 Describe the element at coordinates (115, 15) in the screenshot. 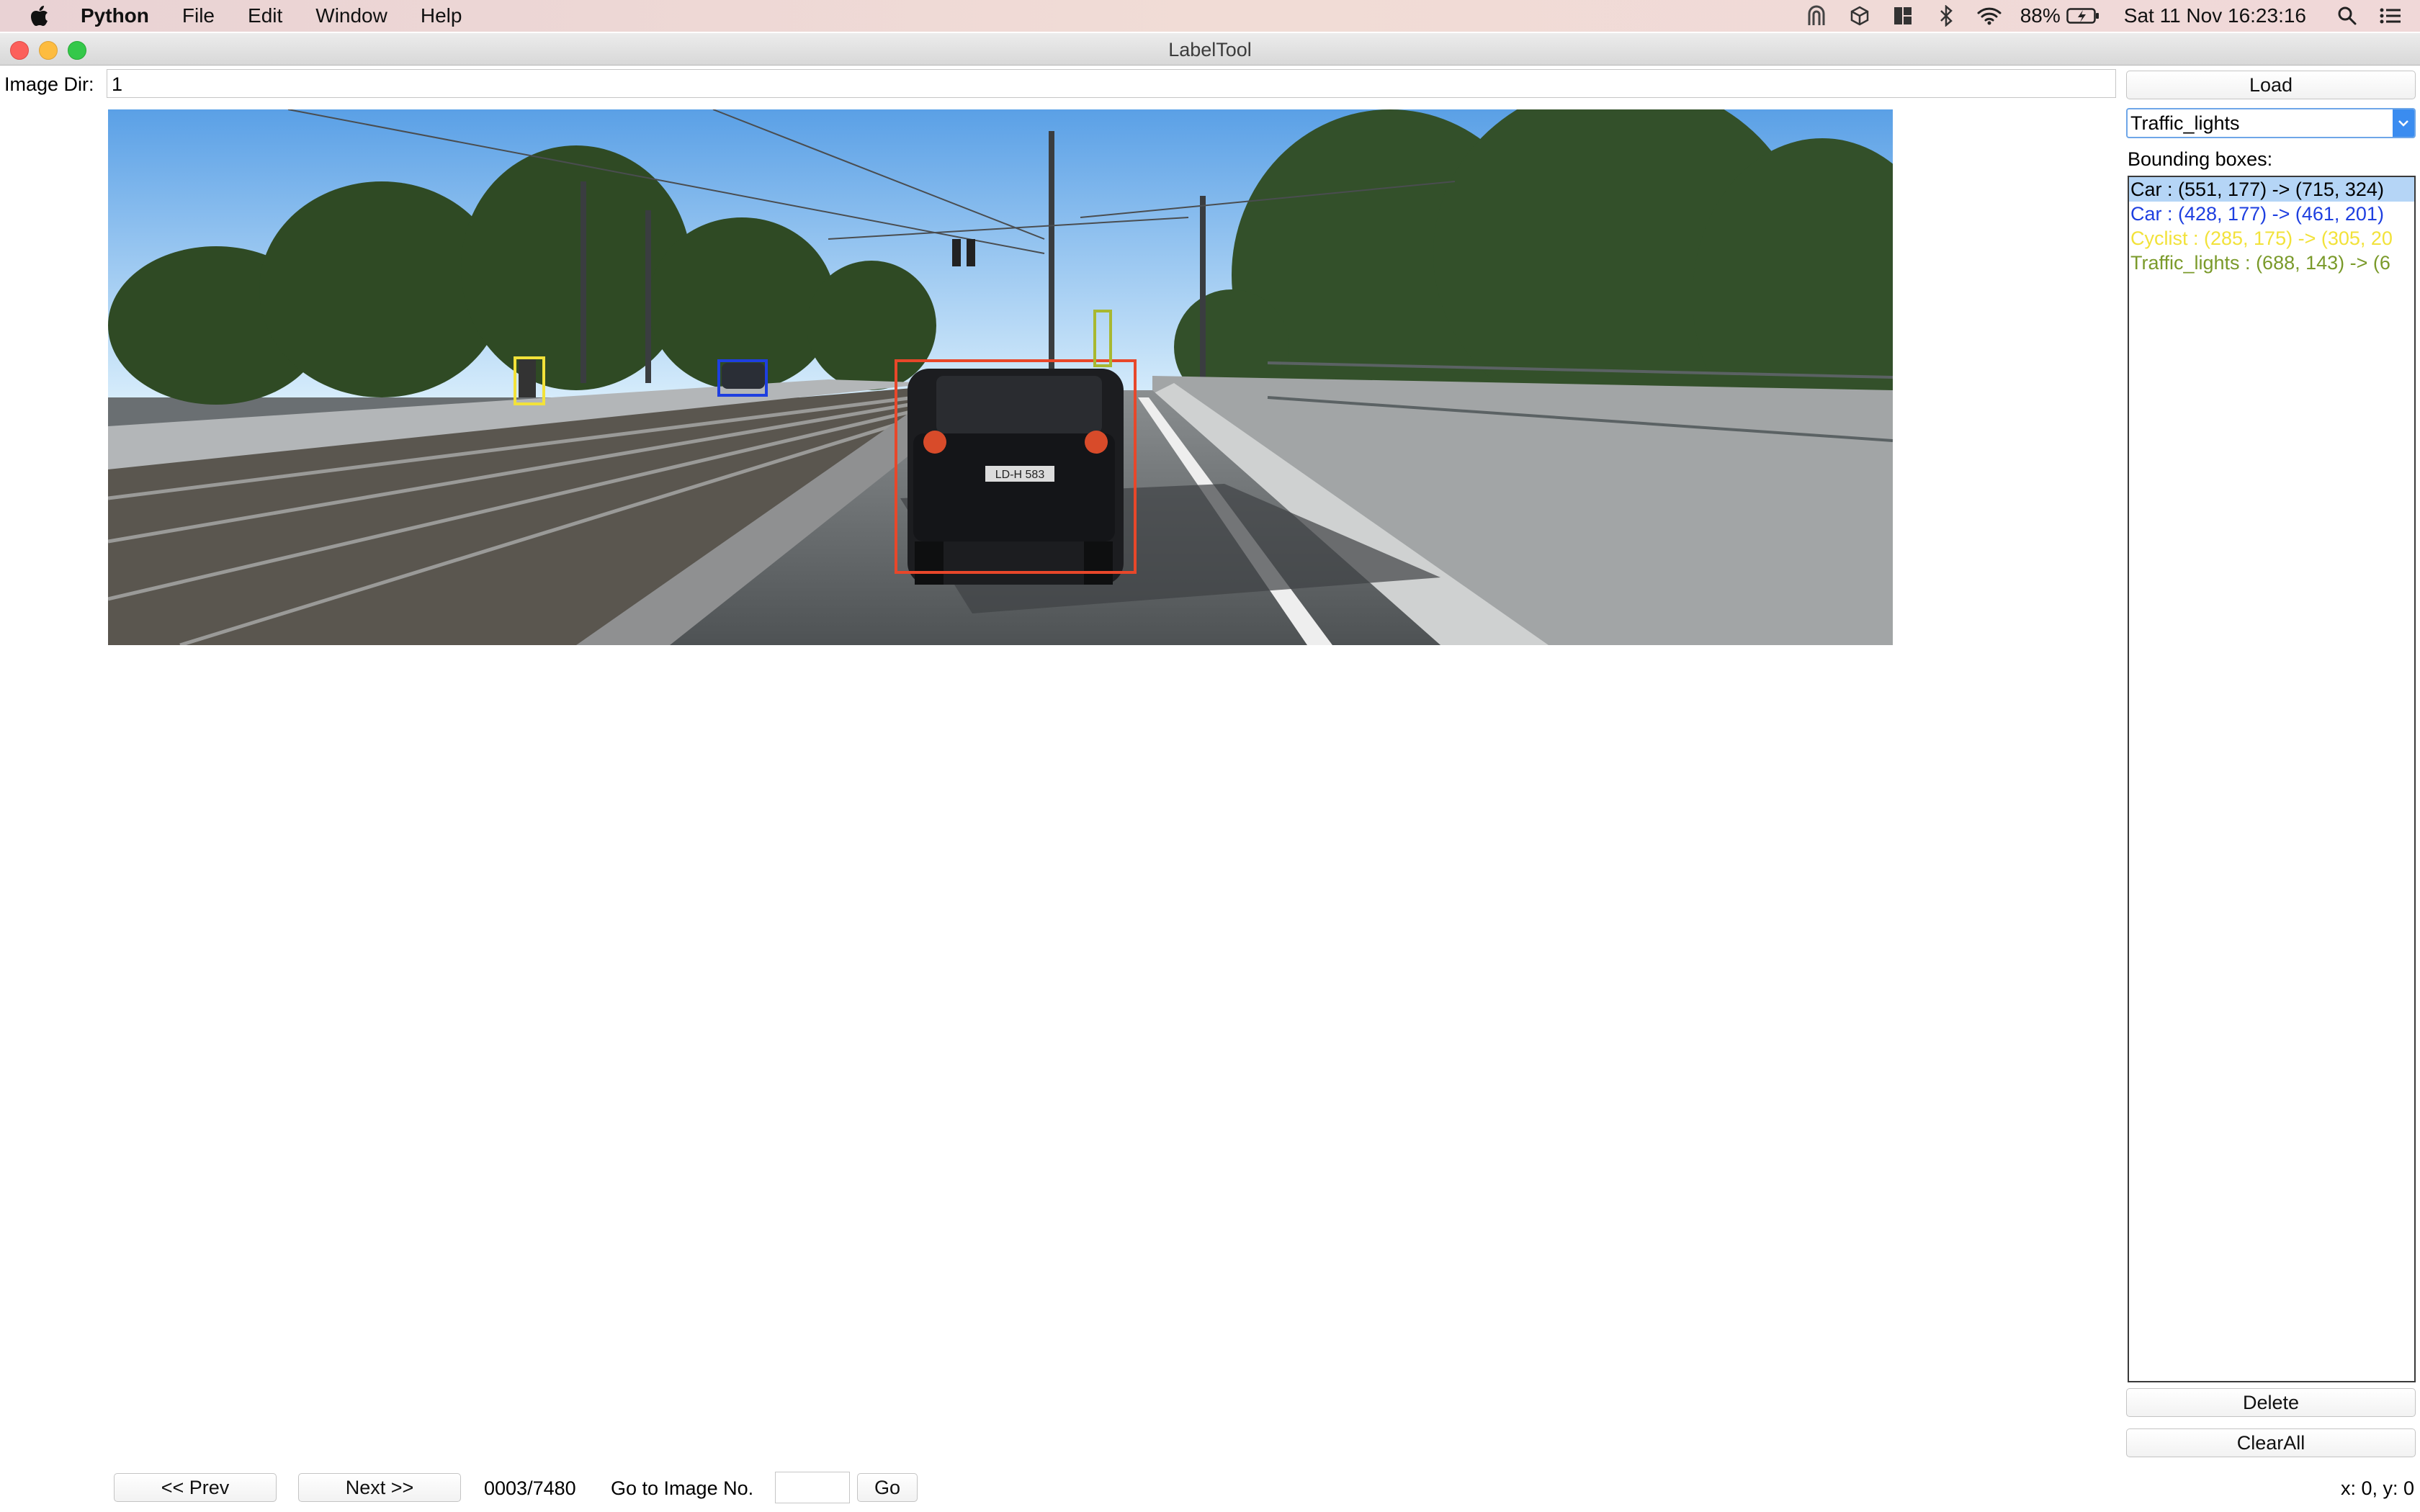

I see `menu-app-python: Python` at that location.